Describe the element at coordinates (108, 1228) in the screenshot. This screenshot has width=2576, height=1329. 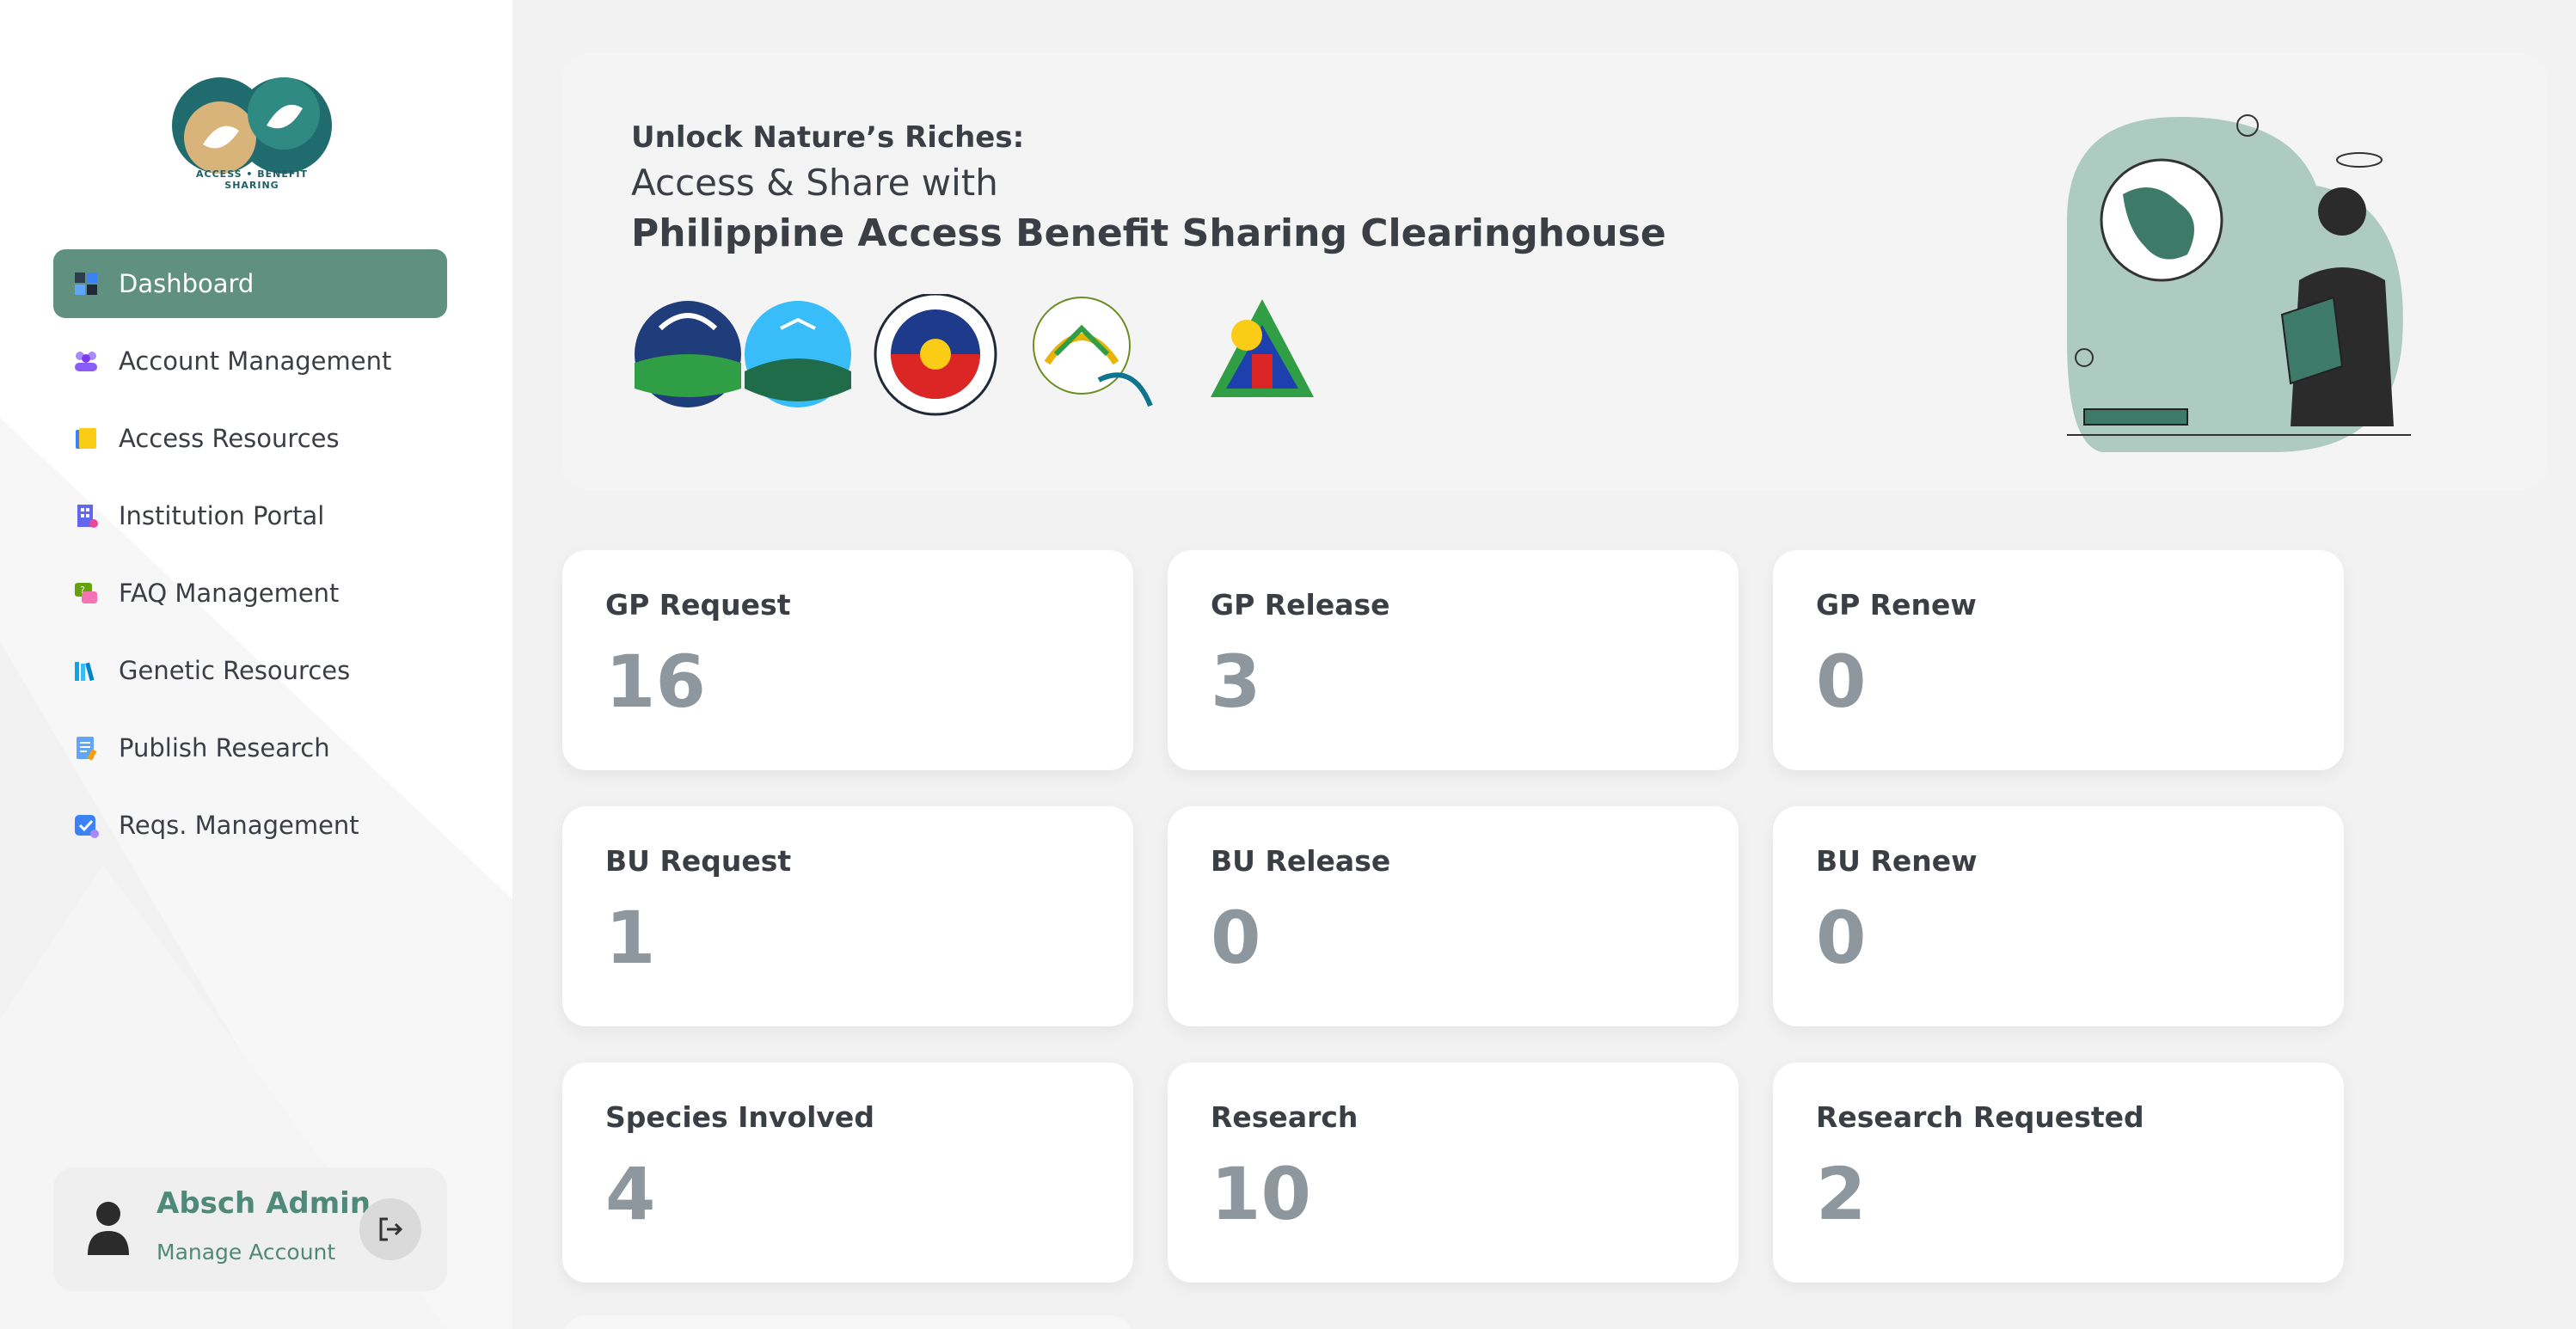
I see `user-avatar-icon` at that location.